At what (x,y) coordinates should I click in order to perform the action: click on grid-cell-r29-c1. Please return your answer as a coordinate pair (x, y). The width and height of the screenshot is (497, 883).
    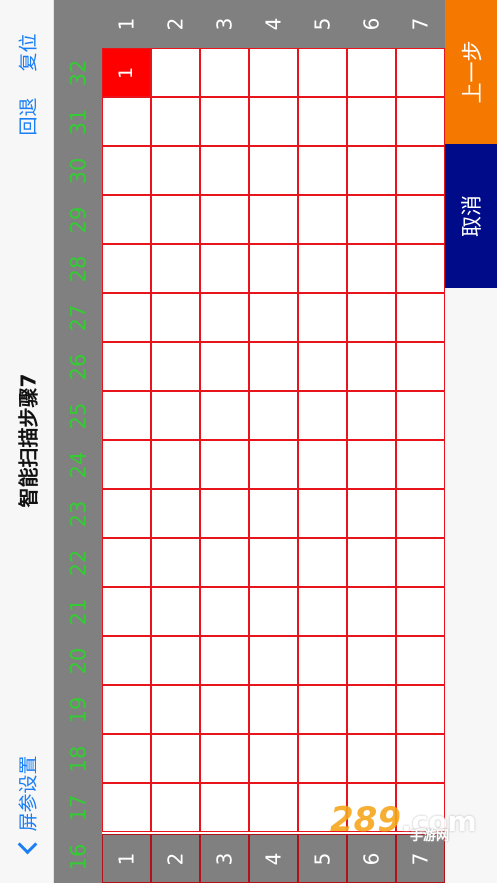
    Looking at the image, I should click on (126, 219).